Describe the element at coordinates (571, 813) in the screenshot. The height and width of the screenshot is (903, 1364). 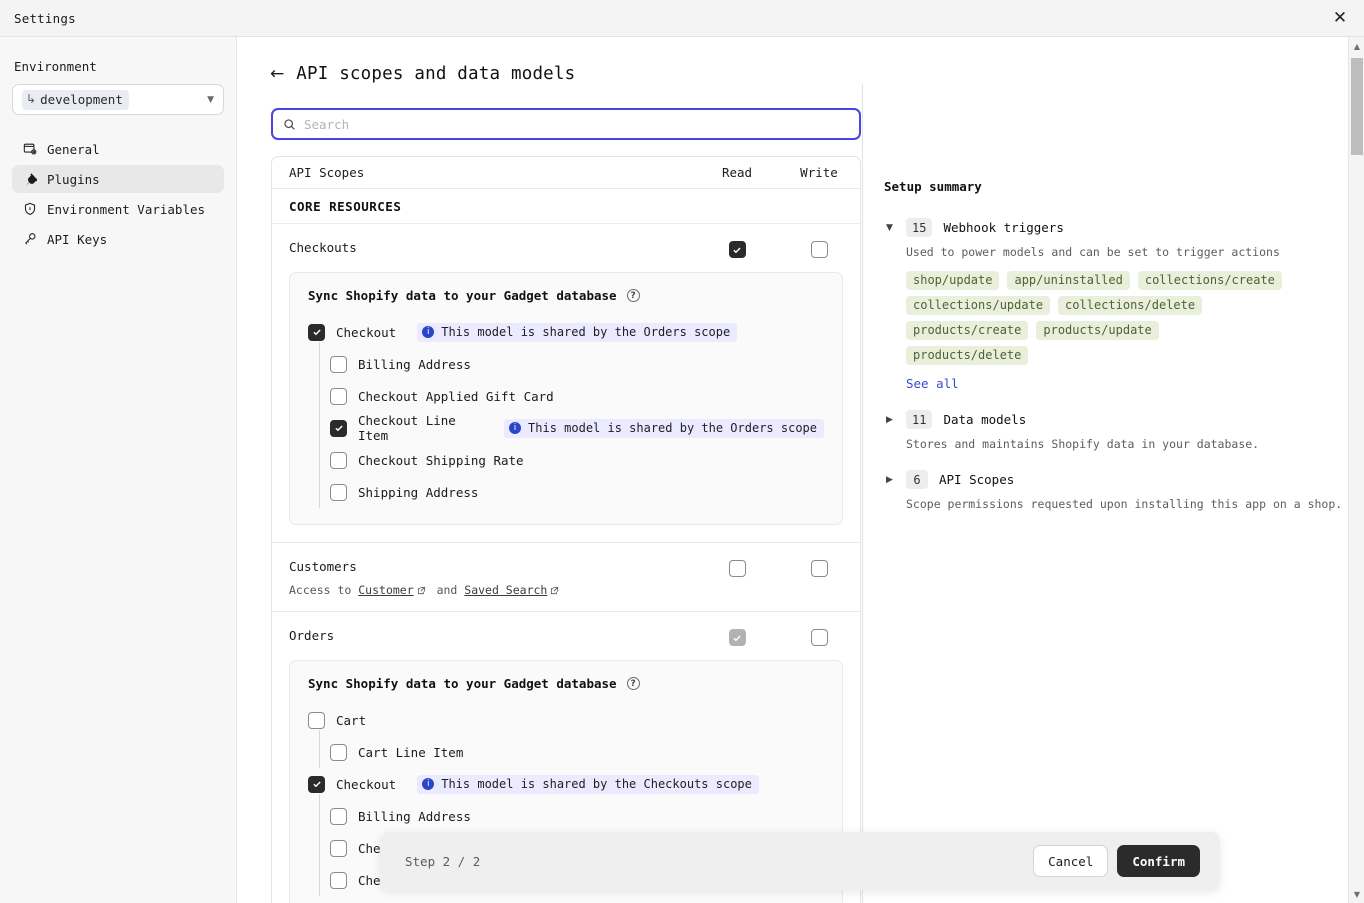
I see `model-row: Billing Address` at that location.